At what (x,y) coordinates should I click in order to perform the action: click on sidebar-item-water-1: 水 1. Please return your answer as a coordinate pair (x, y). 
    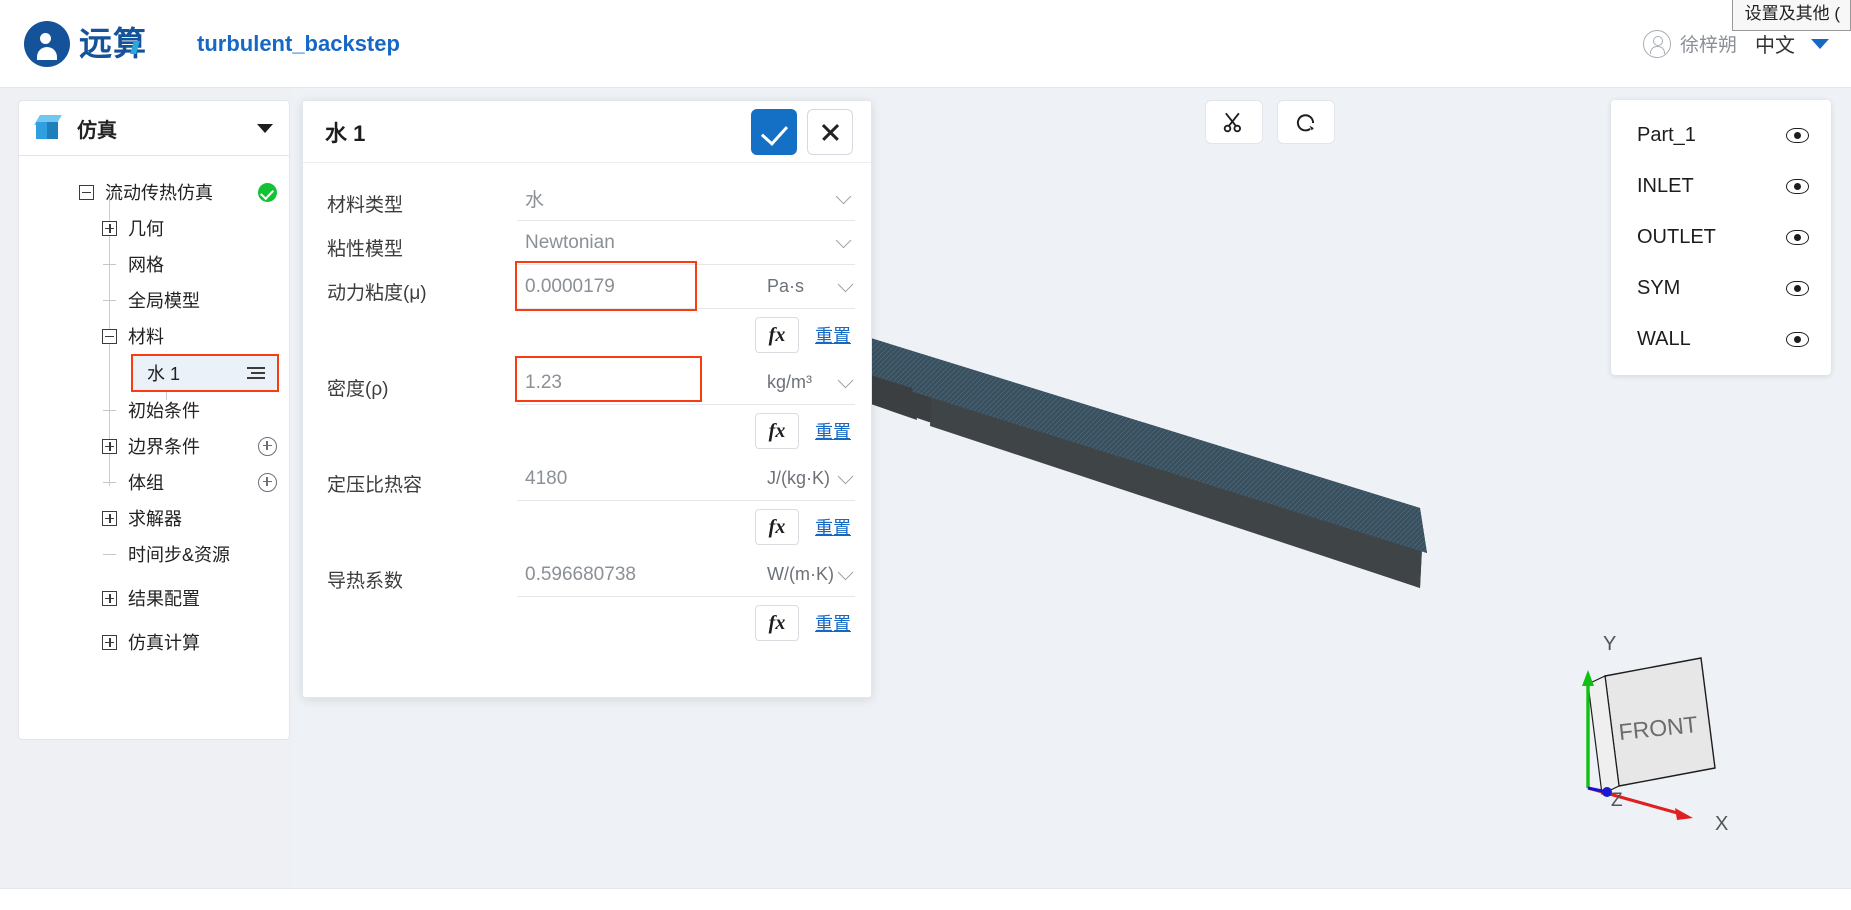
    Looking at the image, I should click on (205, 373).